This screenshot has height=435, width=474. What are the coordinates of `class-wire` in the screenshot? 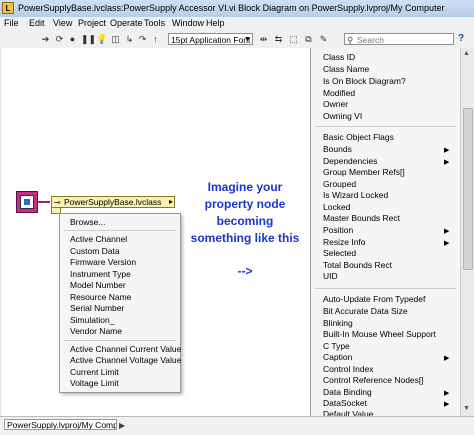 It's located at (44, 202).